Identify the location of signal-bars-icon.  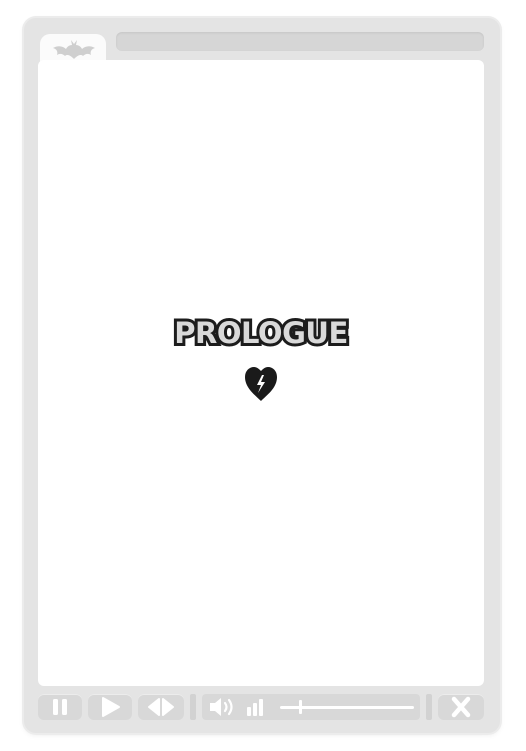
(255, 707).